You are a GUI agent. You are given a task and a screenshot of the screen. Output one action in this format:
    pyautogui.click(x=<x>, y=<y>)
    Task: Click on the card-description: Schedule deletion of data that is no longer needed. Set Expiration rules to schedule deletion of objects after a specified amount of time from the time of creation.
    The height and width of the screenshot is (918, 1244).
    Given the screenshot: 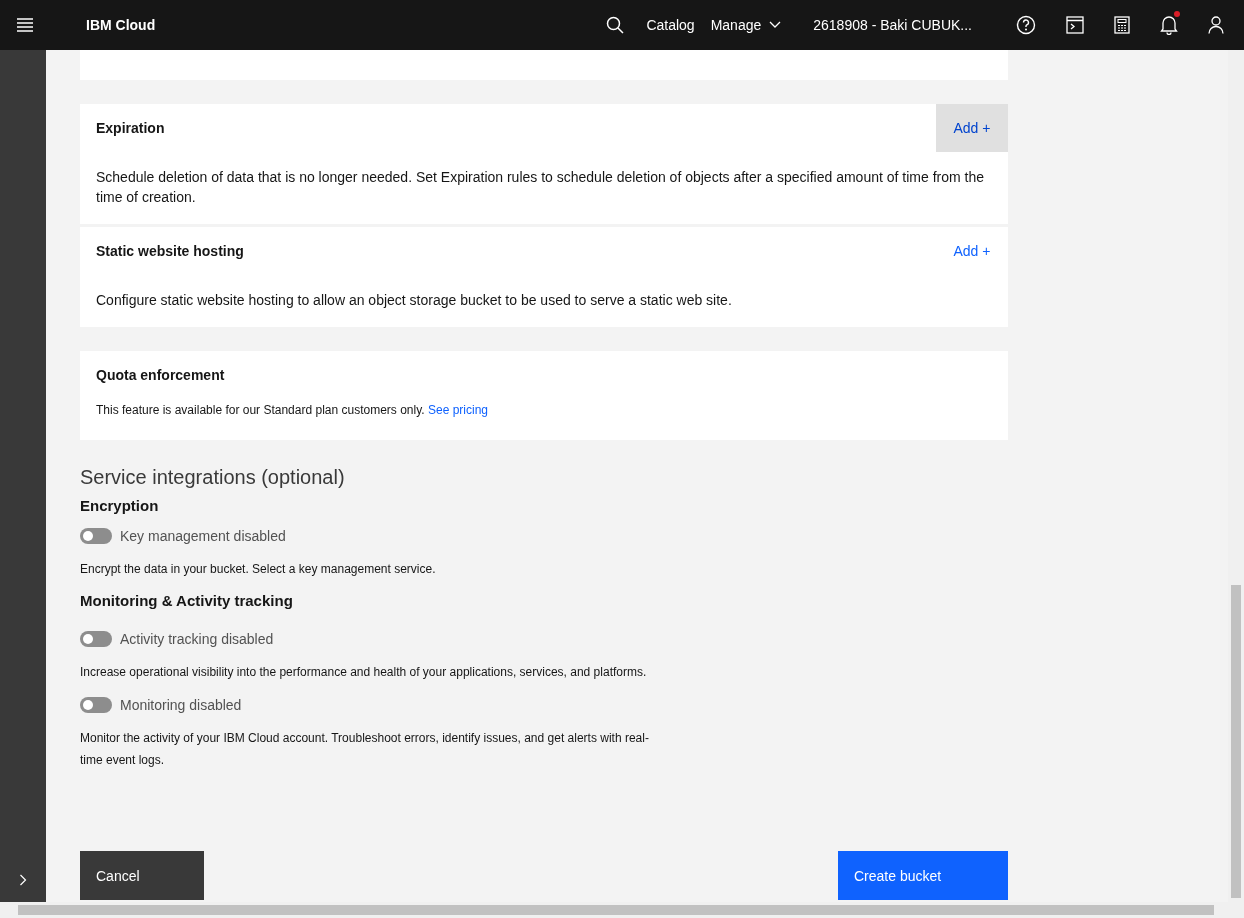 What is the action you would take?
    pyautogui.click(x=540, y=187)
    